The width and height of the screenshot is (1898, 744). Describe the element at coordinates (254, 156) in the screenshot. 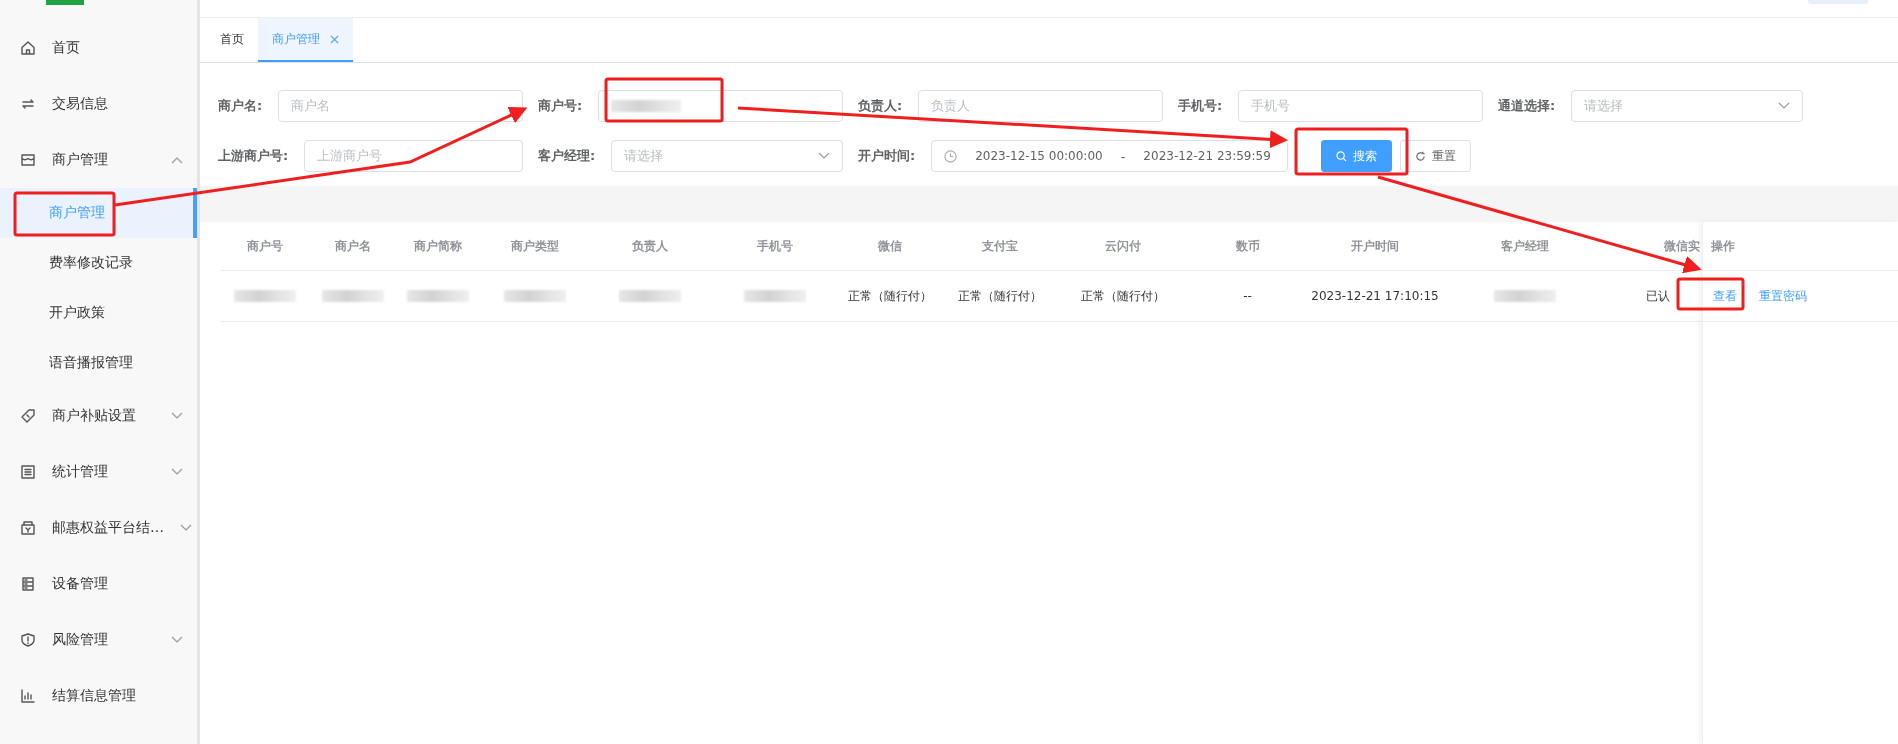

I see `field-label: 上游商户号:` at that location.